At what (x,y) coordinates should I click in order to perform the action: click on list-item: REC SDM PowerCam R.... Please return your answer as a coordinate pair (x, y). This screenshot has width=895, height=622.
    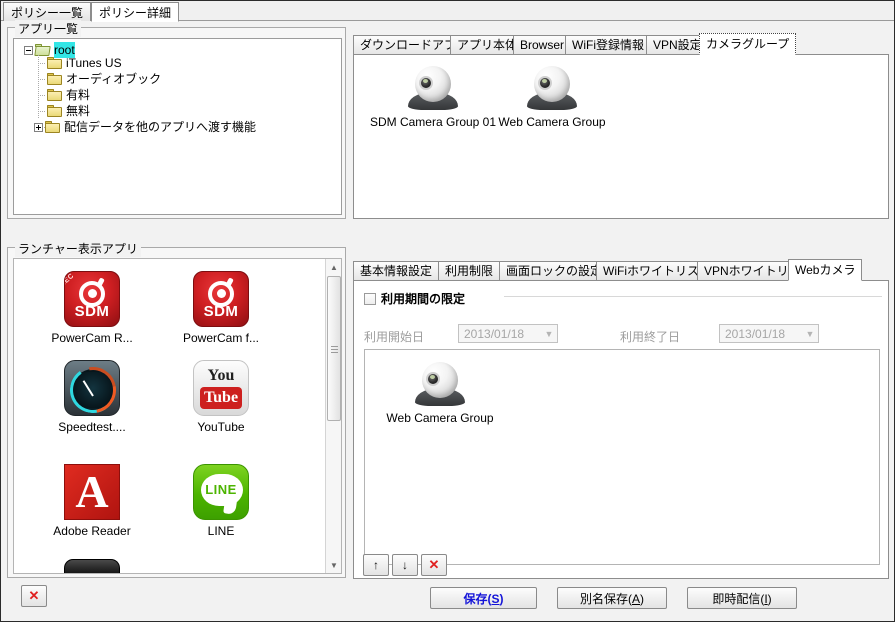
    Looking at the image, I should click on (92, 308).